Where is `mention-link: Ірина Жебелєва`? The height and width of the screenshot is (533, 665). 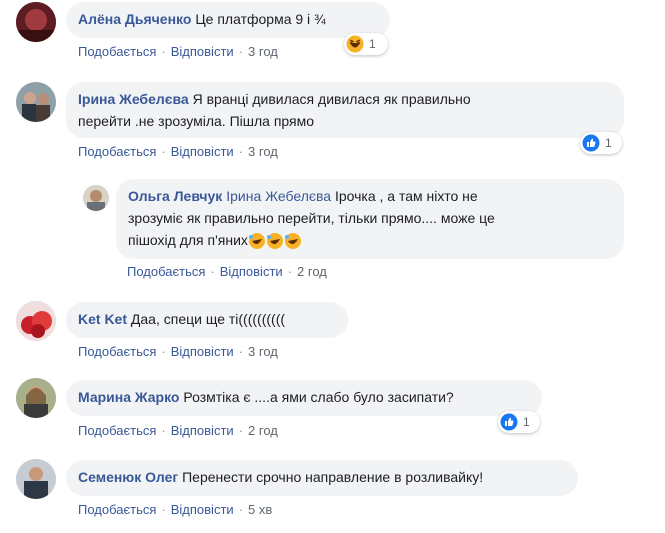 mention-link: Ірина Жебелєва is located at coordinates (278, 196).